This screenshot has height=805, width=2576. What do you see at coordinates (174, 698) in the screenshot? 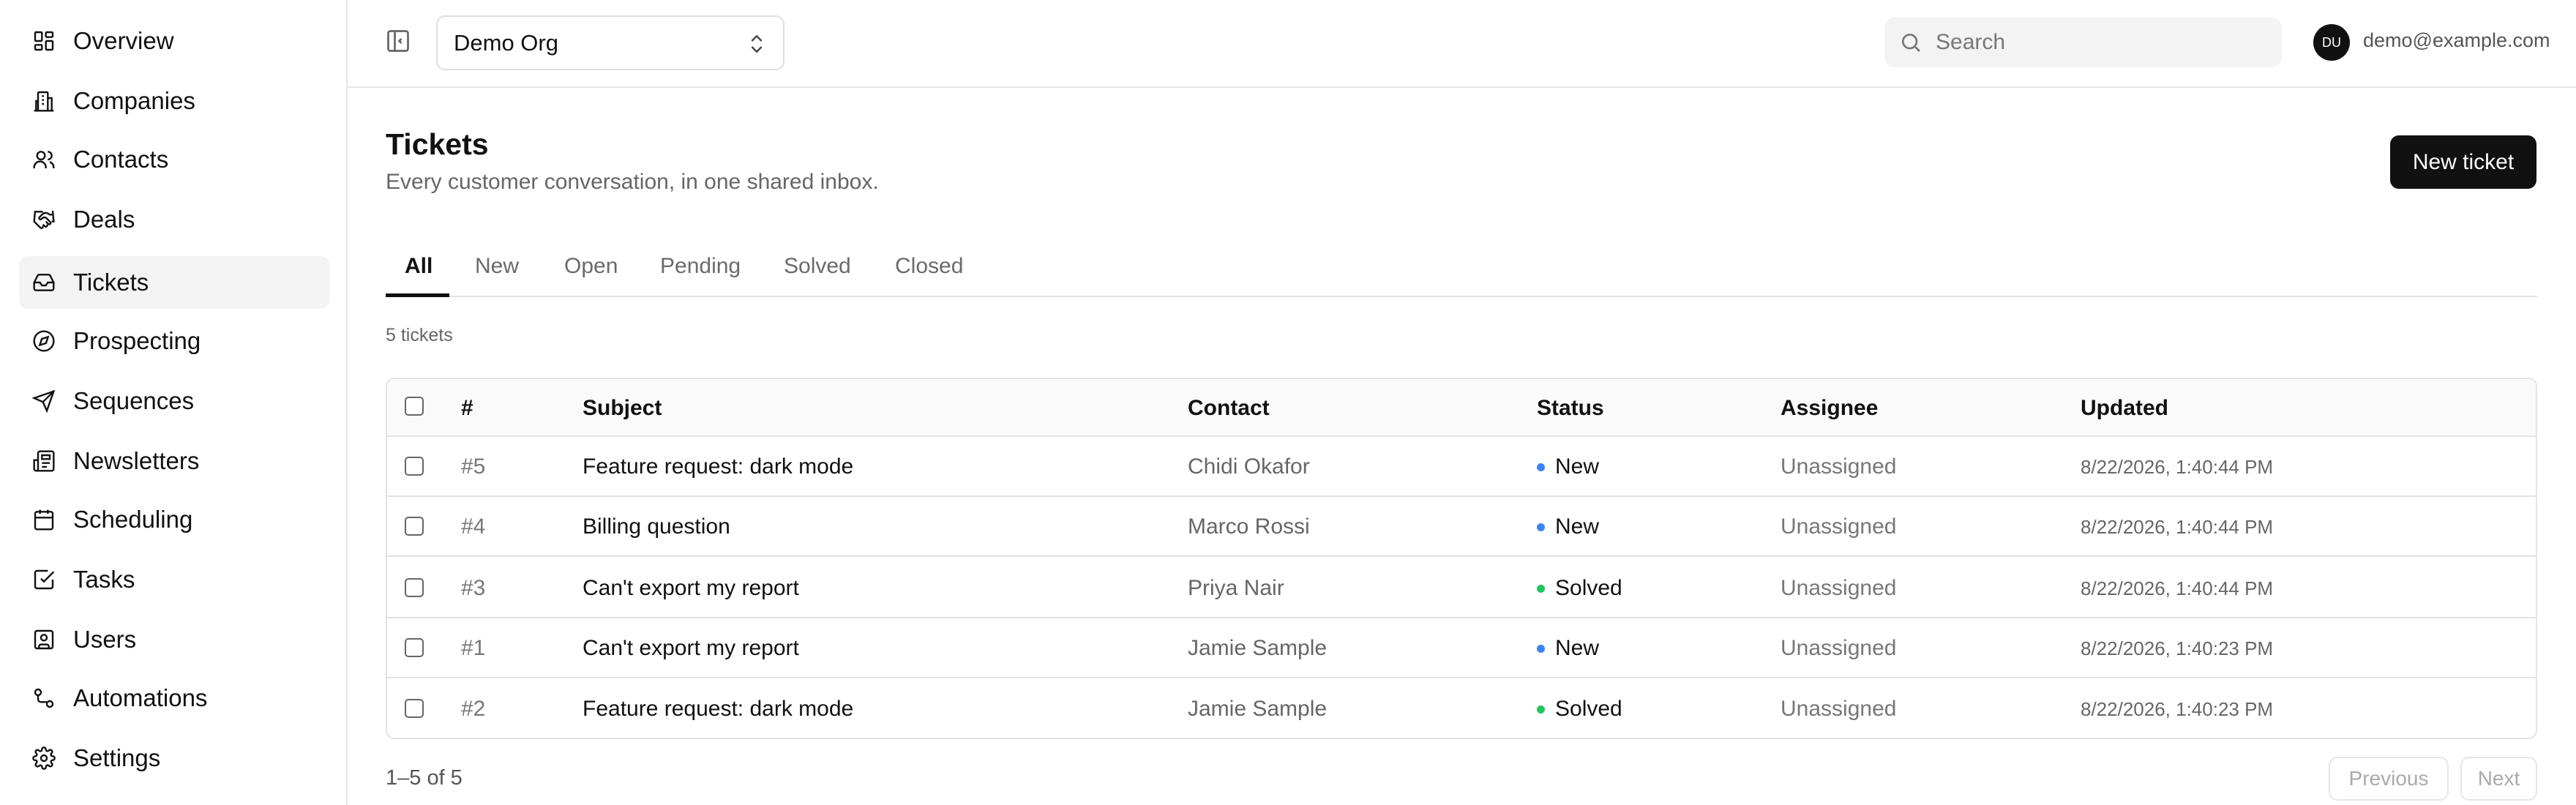
I see `sidebar-item-automations: Automations` at bounding box center [174, 698].